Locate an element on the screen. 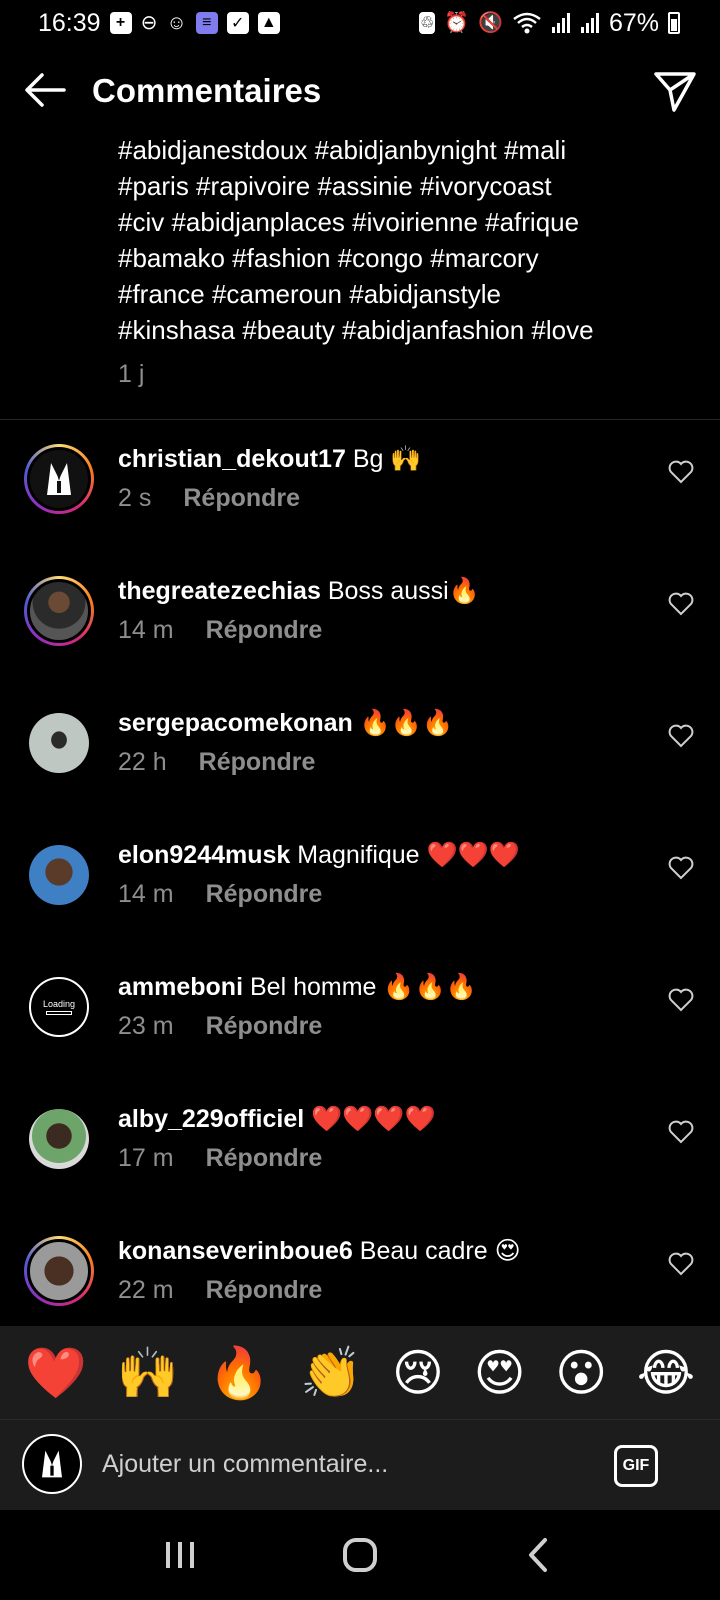  status-left: 16:39 + ⊖ ☺ ≡ ✓ ▲ is located at coordinates (159, 23).